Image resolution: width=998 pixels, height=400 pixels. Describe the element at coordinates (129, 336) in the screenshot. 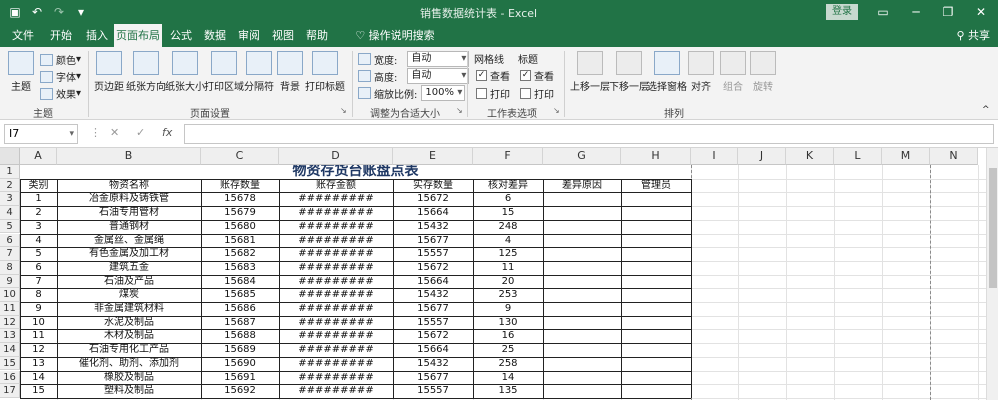

I see `table-cell: 木材及制品` at that location.